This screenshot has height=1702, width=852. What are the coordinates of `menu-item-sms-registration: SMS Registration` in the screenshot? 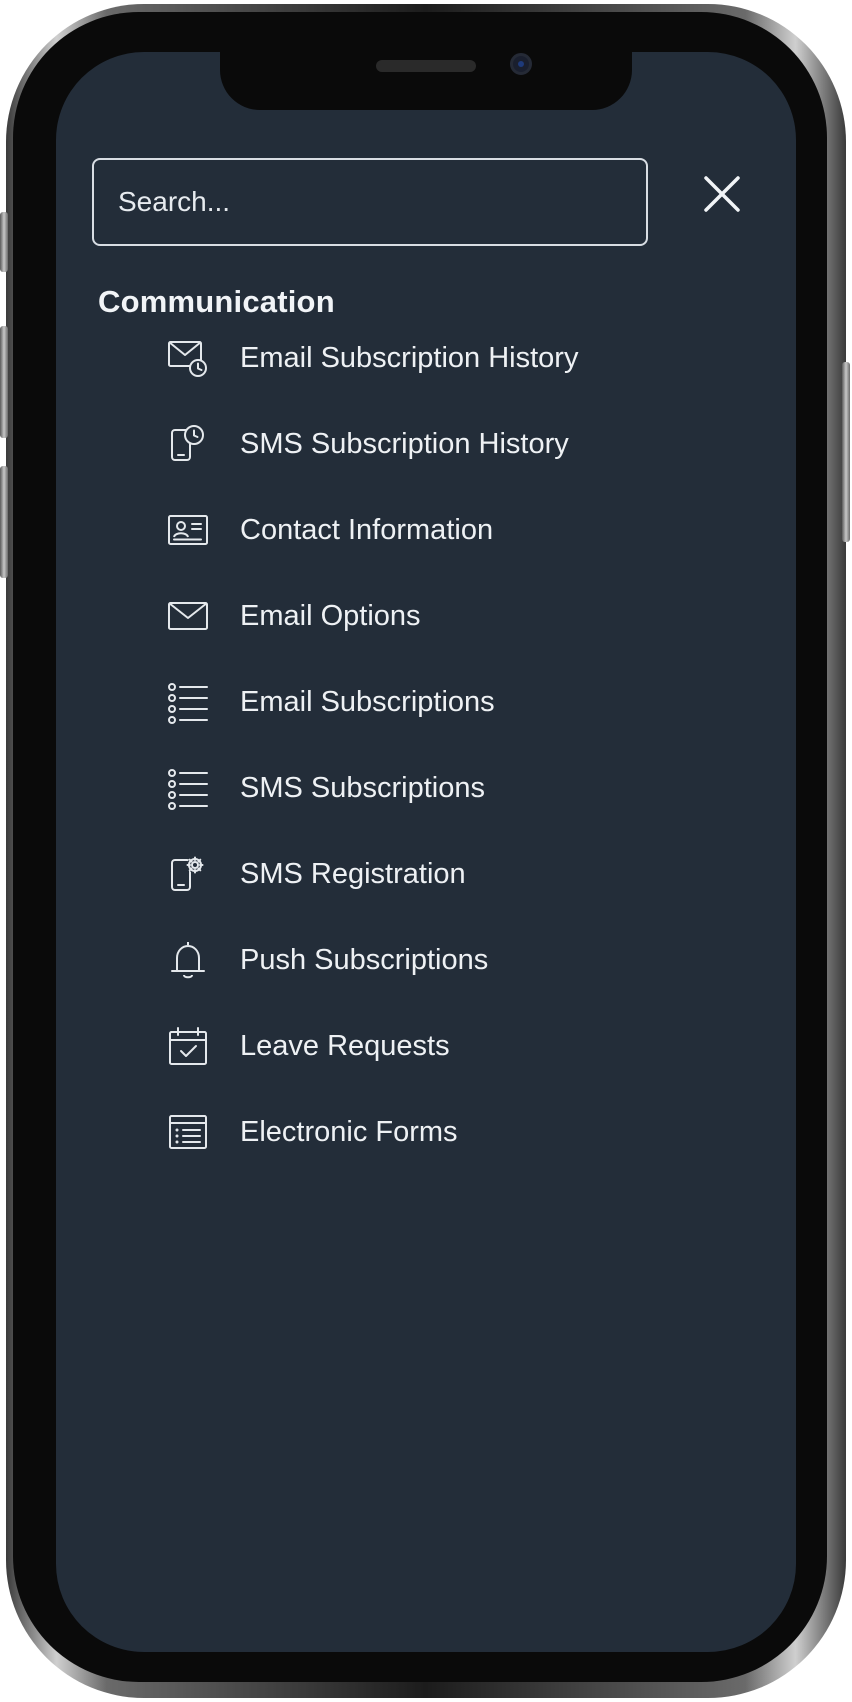 It's located at (426, 874).